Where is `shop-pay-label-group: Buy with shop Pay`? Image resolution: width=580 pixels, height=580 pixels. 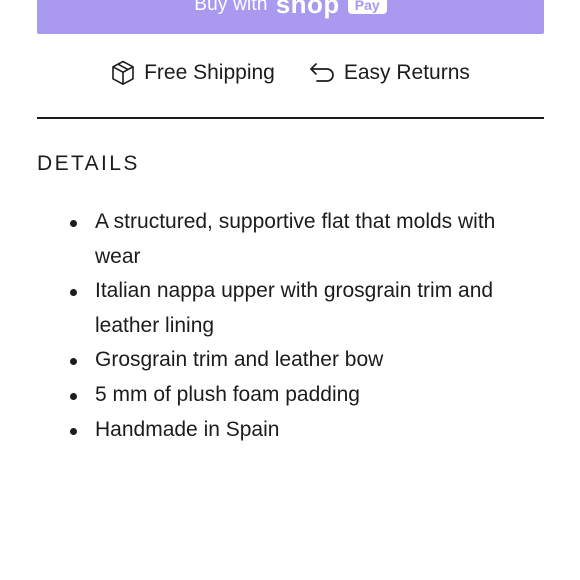 shop-pay-label-group: Buy with shop Pay is located at coordinates (290, 10).